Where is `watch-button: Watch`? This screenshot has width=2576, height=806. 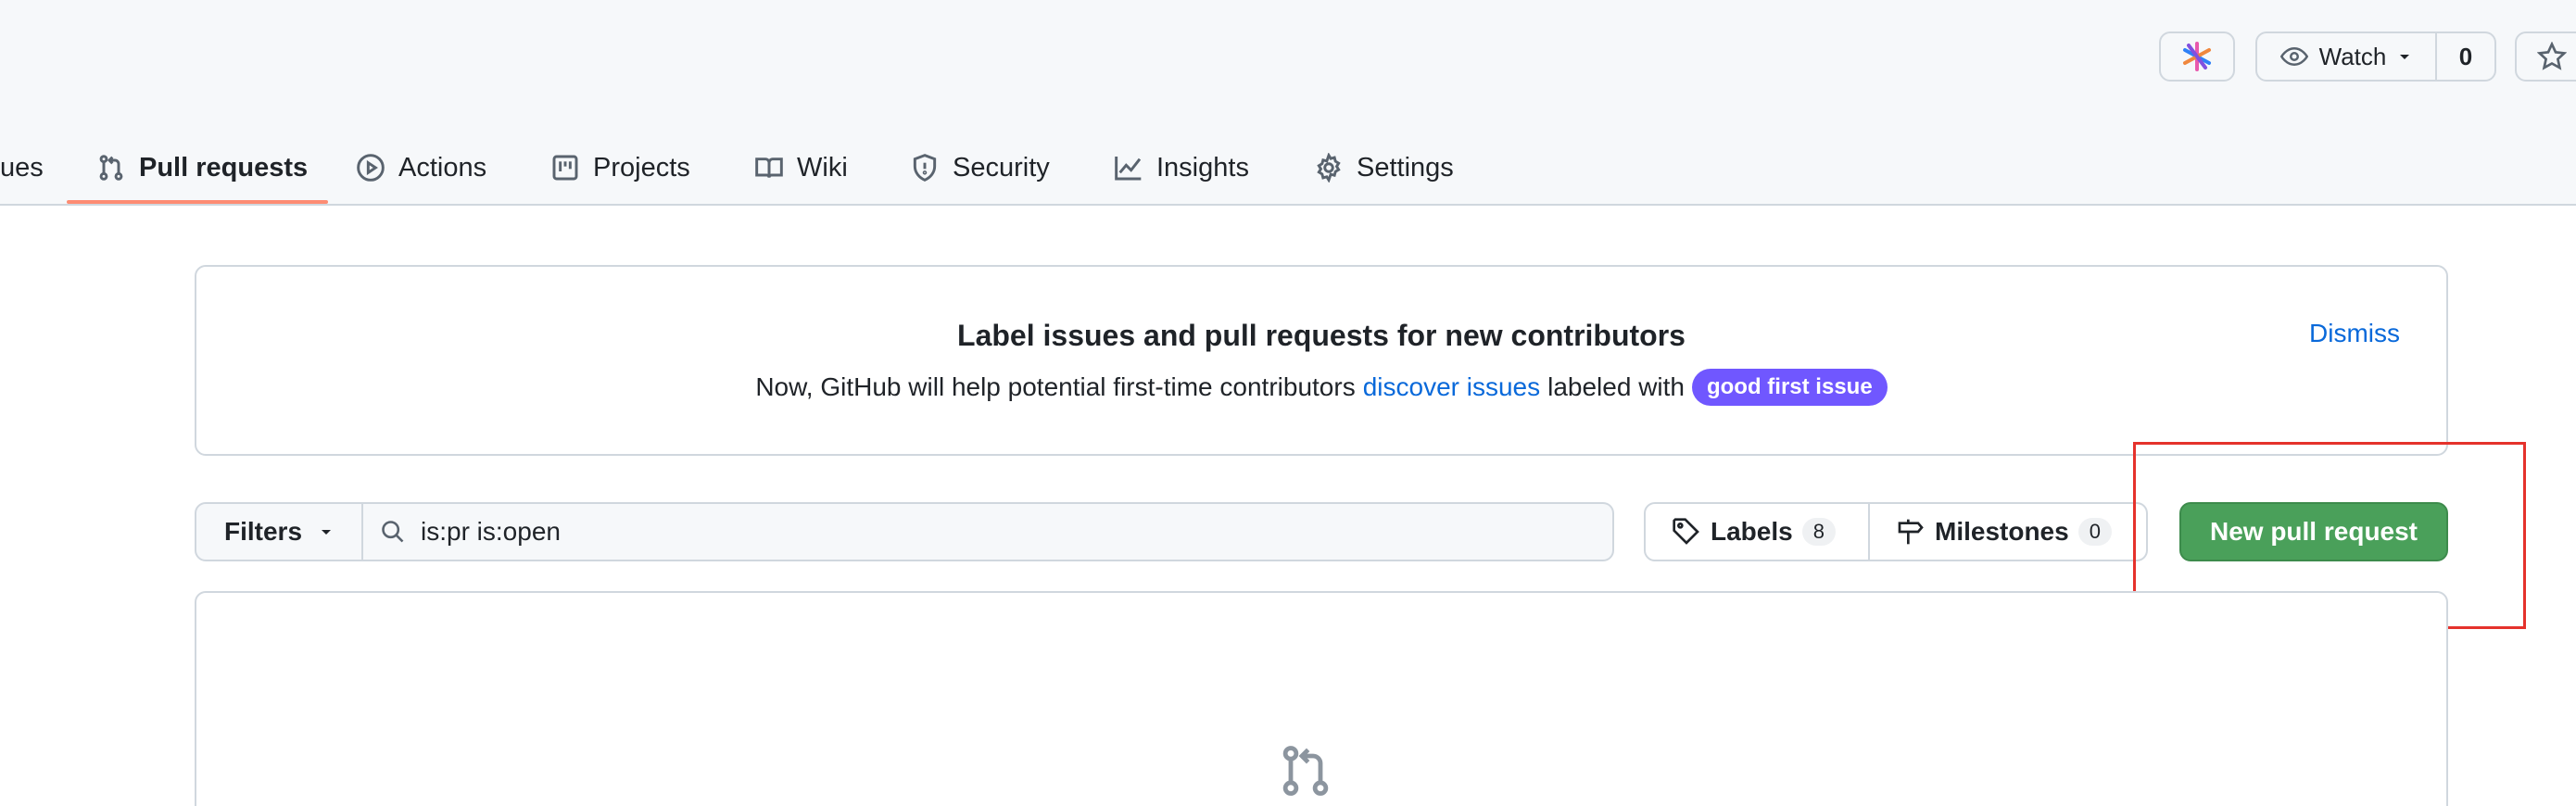
watch-button: Watch is located at coordinates (2346, 56).